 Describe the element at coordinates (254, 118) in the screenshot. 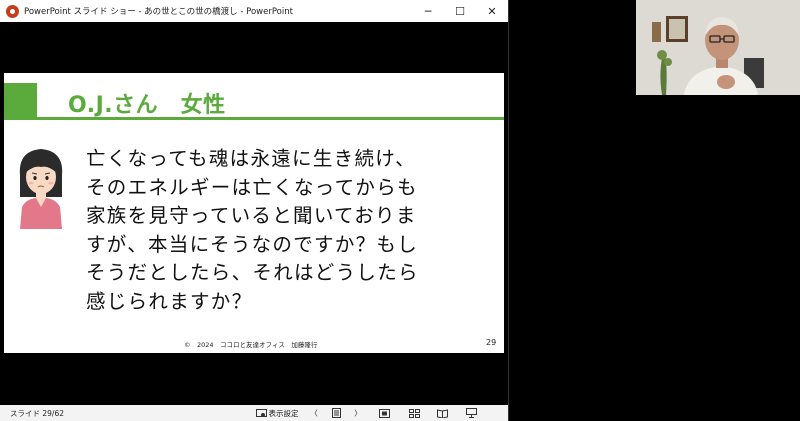

I see `heading-underline` at that location.